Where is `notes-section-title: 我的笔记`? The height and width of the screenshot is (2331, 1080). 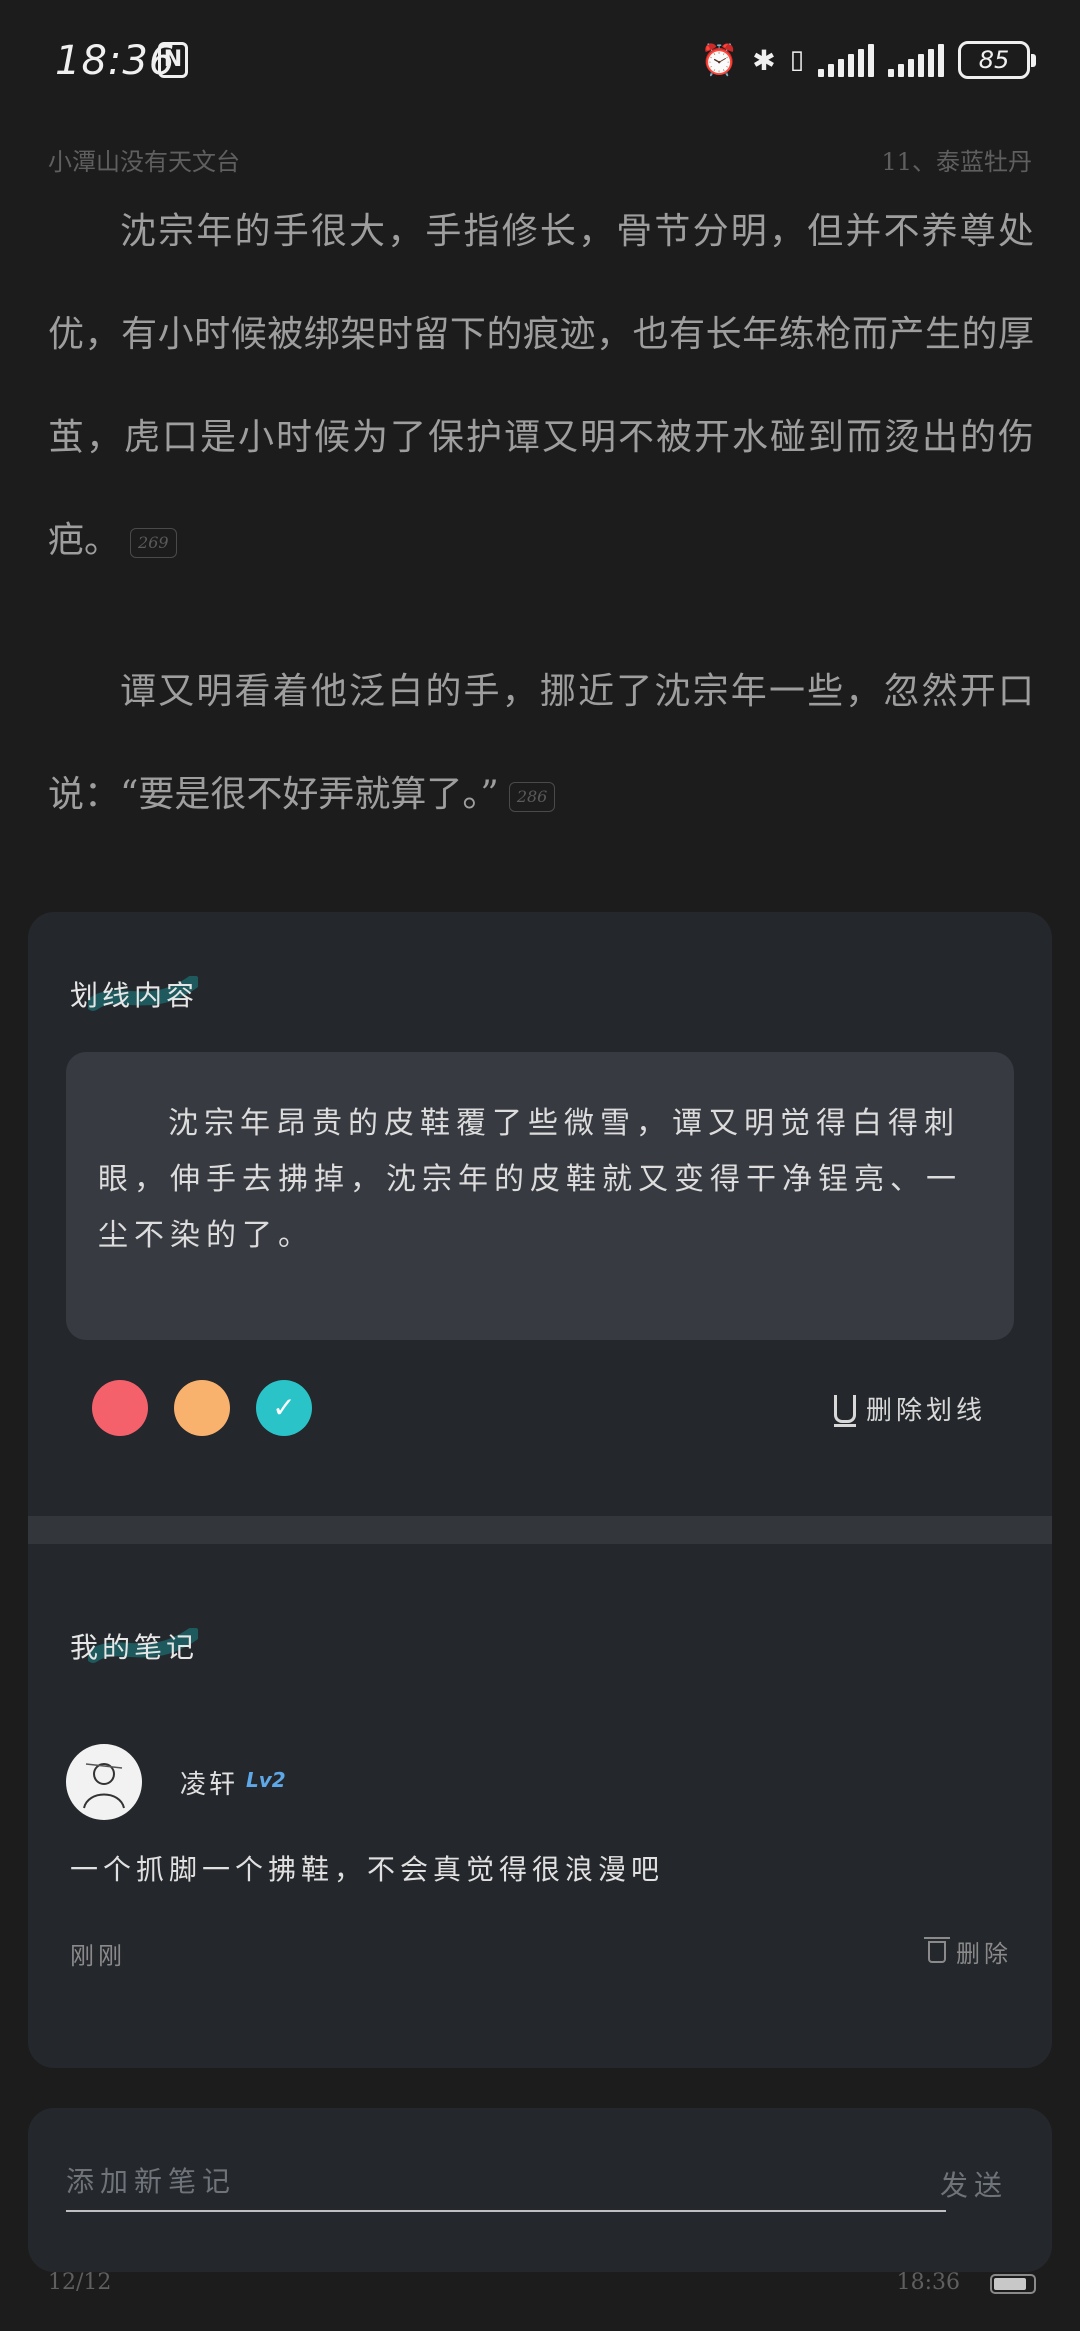
notes-section-title: 我的笔记 is located at coordinates (134, 1647).